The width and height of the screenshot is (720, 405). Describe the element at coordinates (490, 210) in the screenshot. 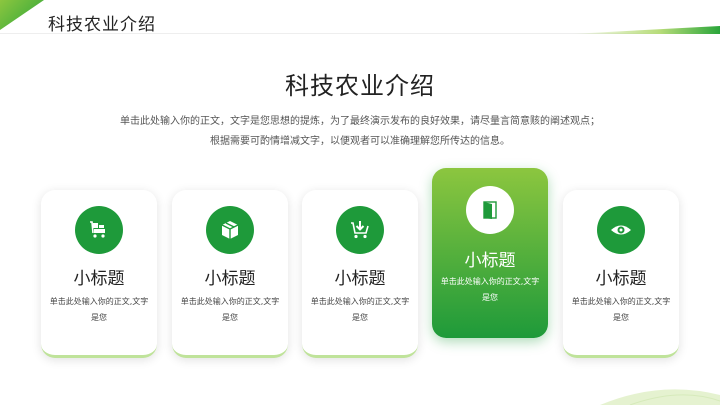

I see `door-icon` at that location.